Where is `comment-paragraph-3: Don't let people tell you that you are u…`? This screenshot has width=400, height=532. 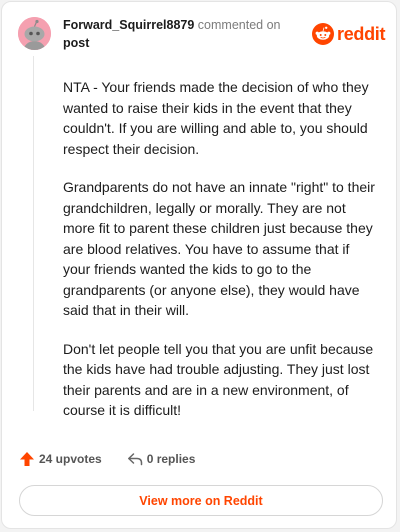
comment-paragraph-3: Don't let people tell you that you are u… is located at coordinates (218, 379).